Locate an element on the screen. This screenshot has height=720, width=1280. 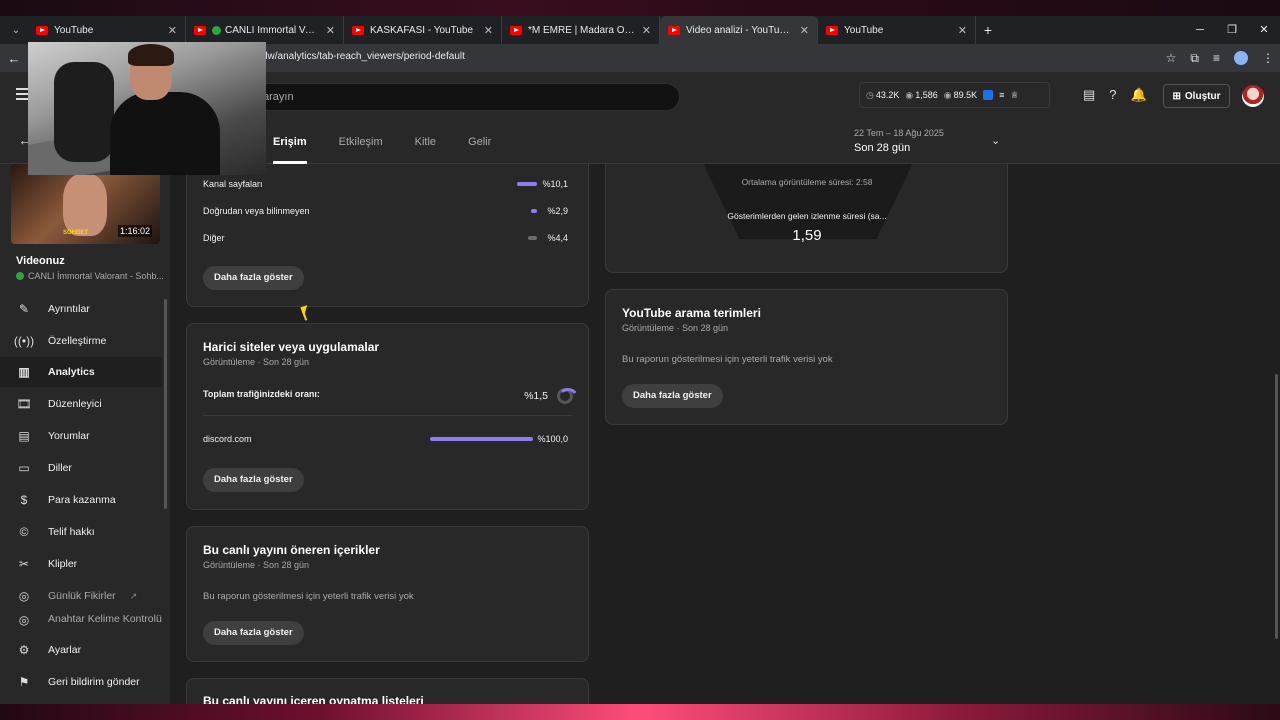
views-eye-icon: ◉ is located at coordinates (909, 94).